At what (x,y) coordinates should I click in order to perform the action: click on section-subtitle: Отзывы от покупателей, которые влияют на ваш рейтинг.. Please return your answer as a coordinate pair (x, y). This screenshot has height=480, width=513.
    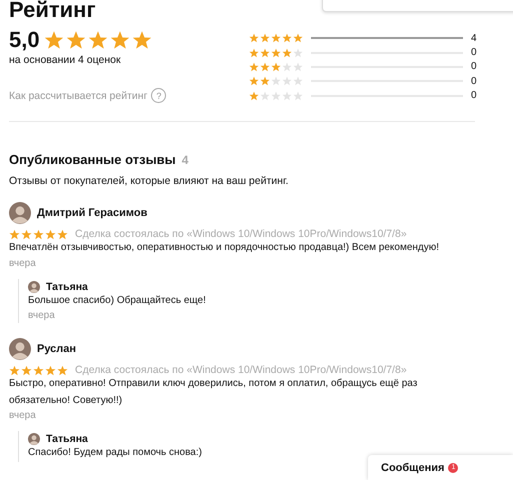
    Looking at the image, I should click on (149, 181).